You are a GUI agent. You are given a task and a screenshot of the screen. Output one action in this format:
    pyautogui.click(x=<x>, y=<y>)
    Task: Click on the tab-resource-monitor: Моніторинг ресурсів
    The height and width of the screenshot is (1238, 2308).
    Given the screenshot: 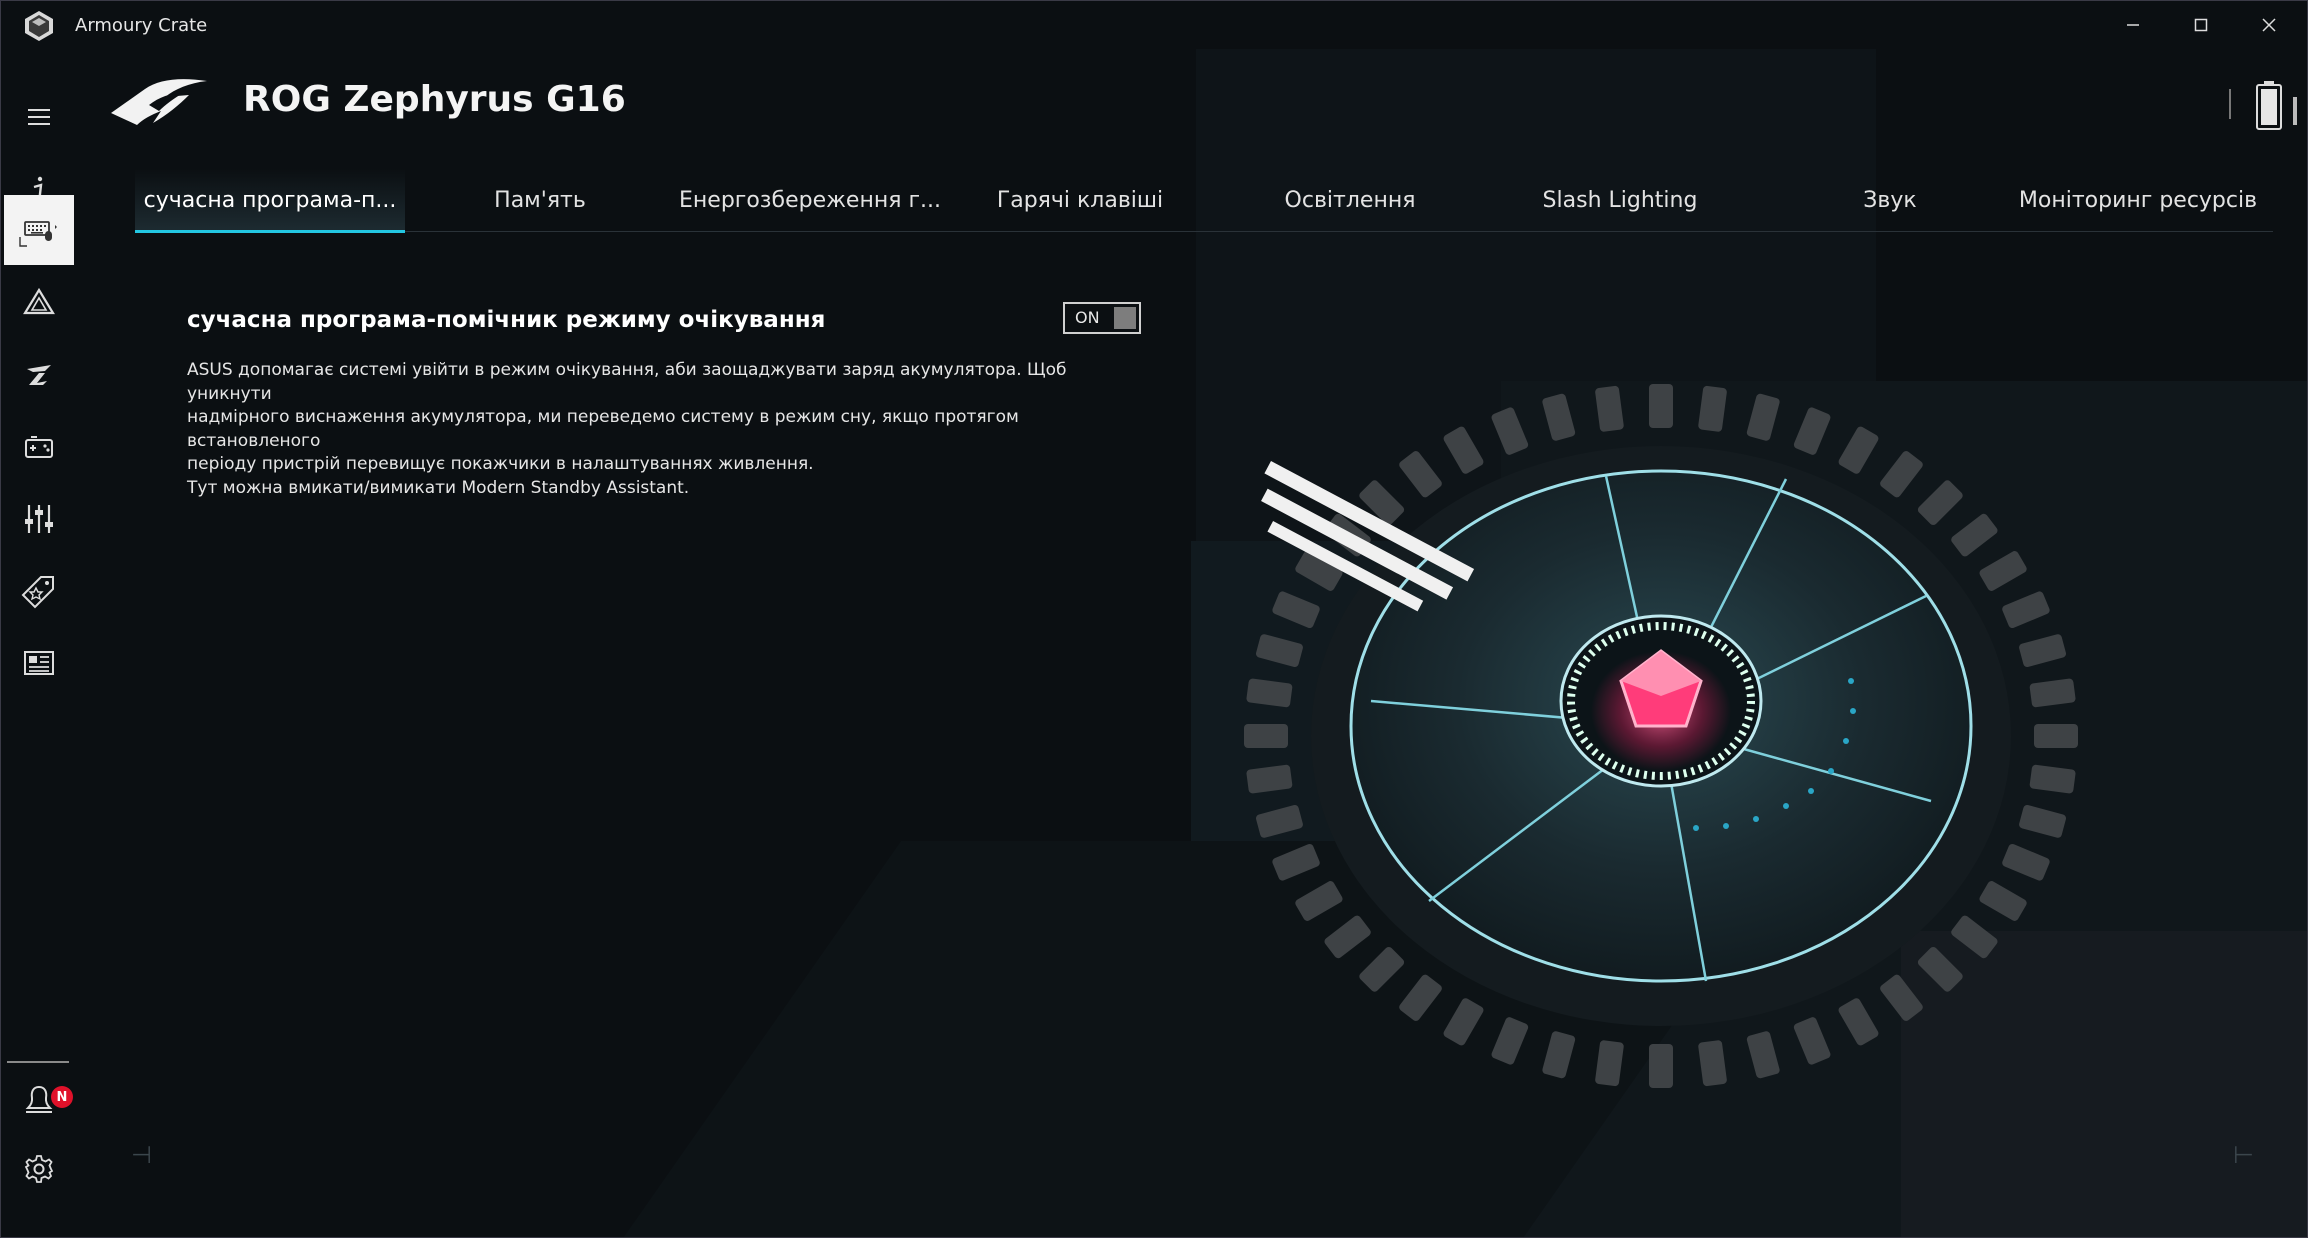 What is the action you would take?
    pyautogui.click(x=2138, y=200)
    